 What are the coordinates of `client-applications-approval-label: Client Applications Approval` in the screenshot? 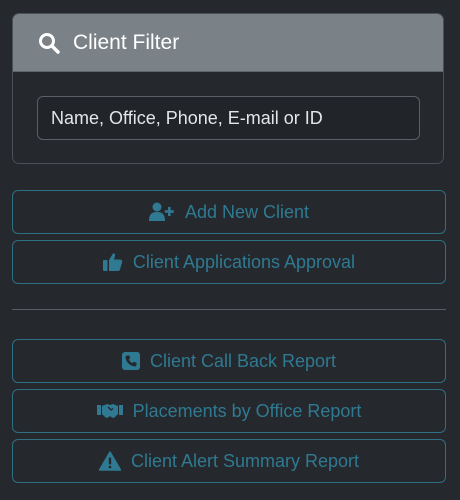 It's located at (244, 261).